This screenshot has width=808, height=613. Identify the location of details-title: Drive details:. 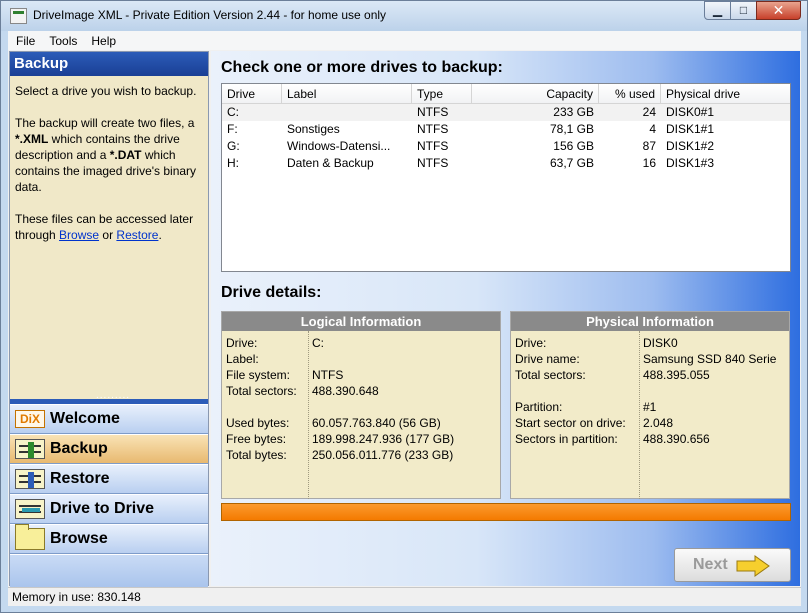
(271, 292).